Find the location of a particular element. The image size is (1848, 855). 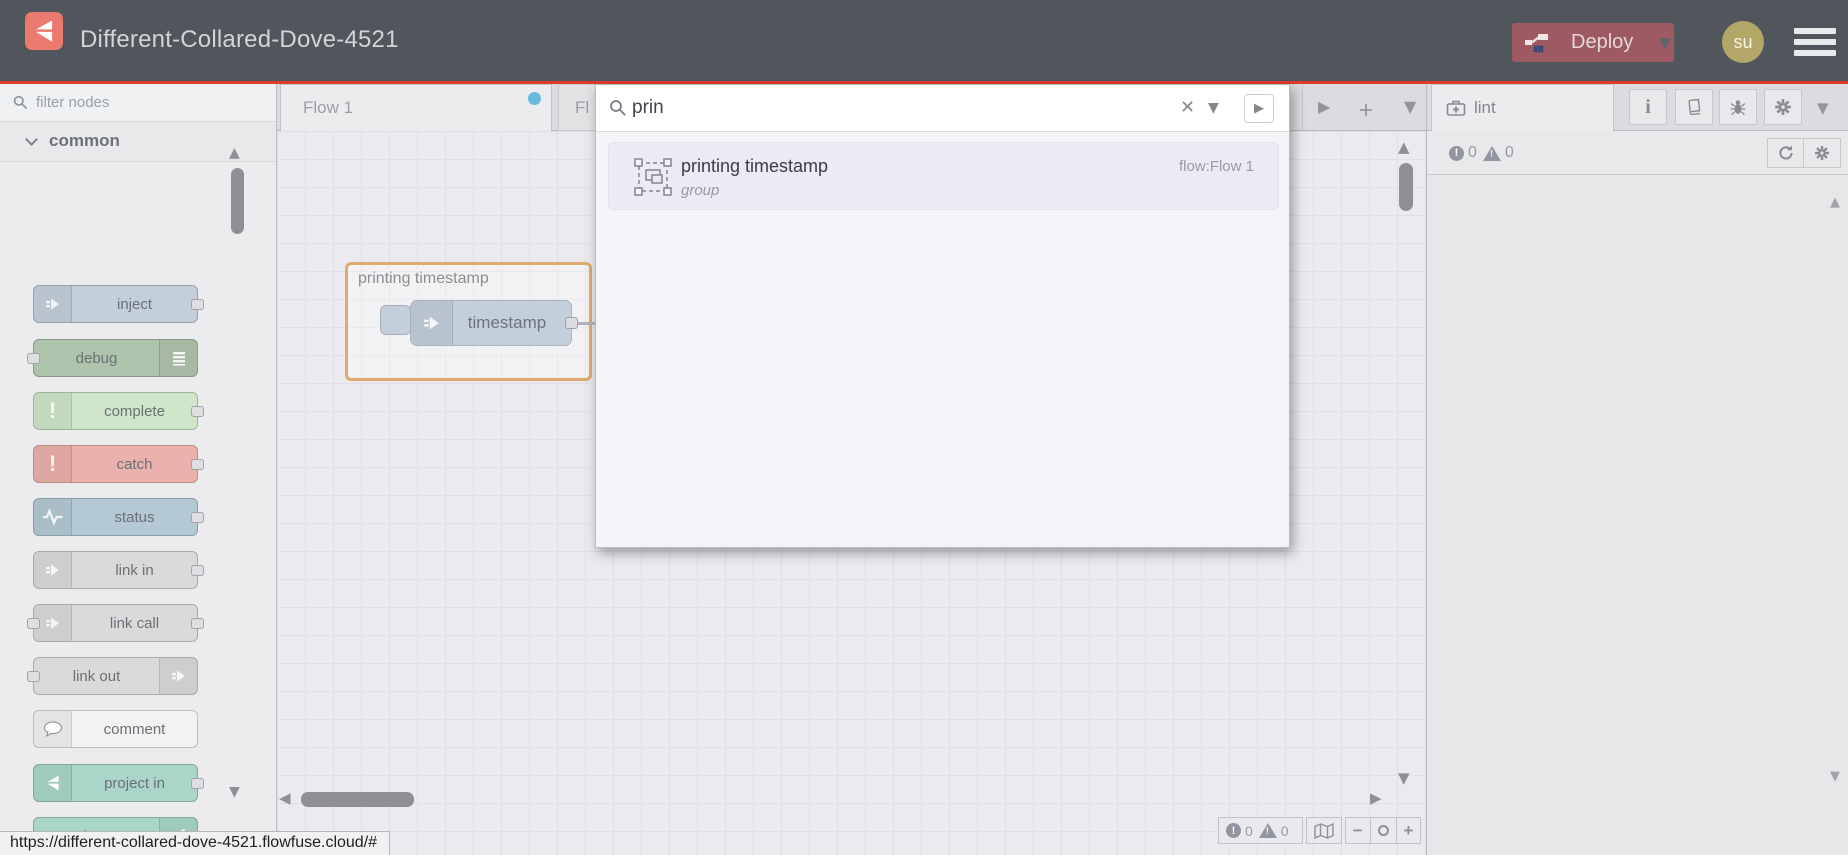

inject-node-output-port is located at coordinates (571, 323).